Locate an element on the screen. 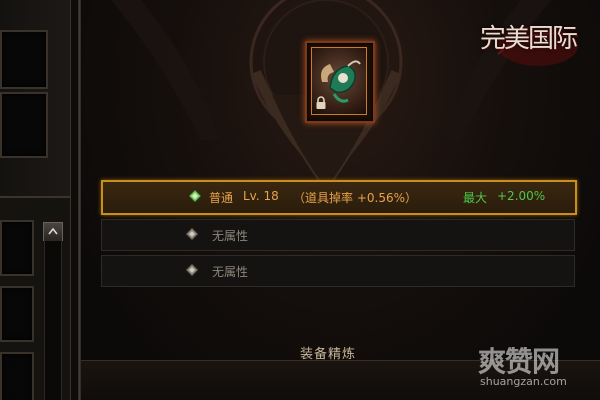  max-label: 最大 is located at coordinates (475, 198).